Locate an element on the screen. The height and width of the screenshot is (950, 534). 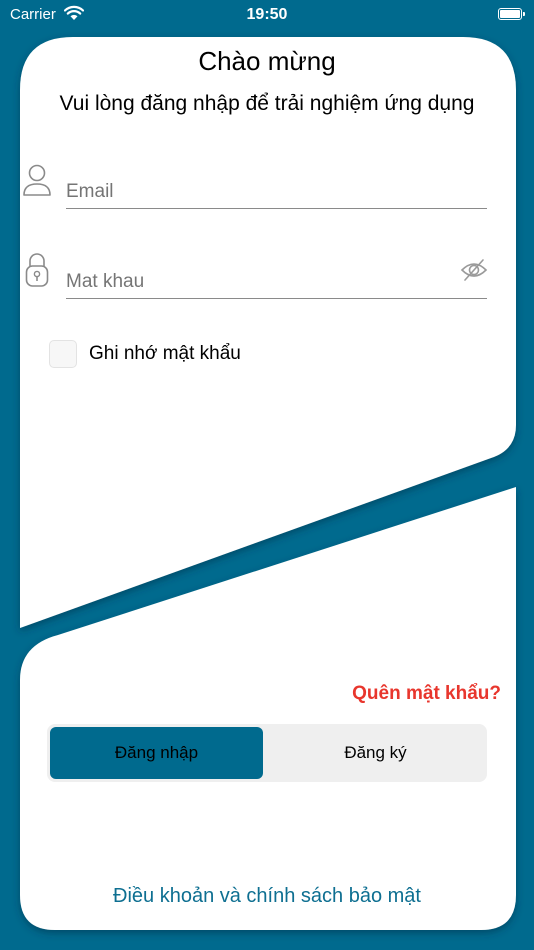
password-field is located at coordinates (276, 283).